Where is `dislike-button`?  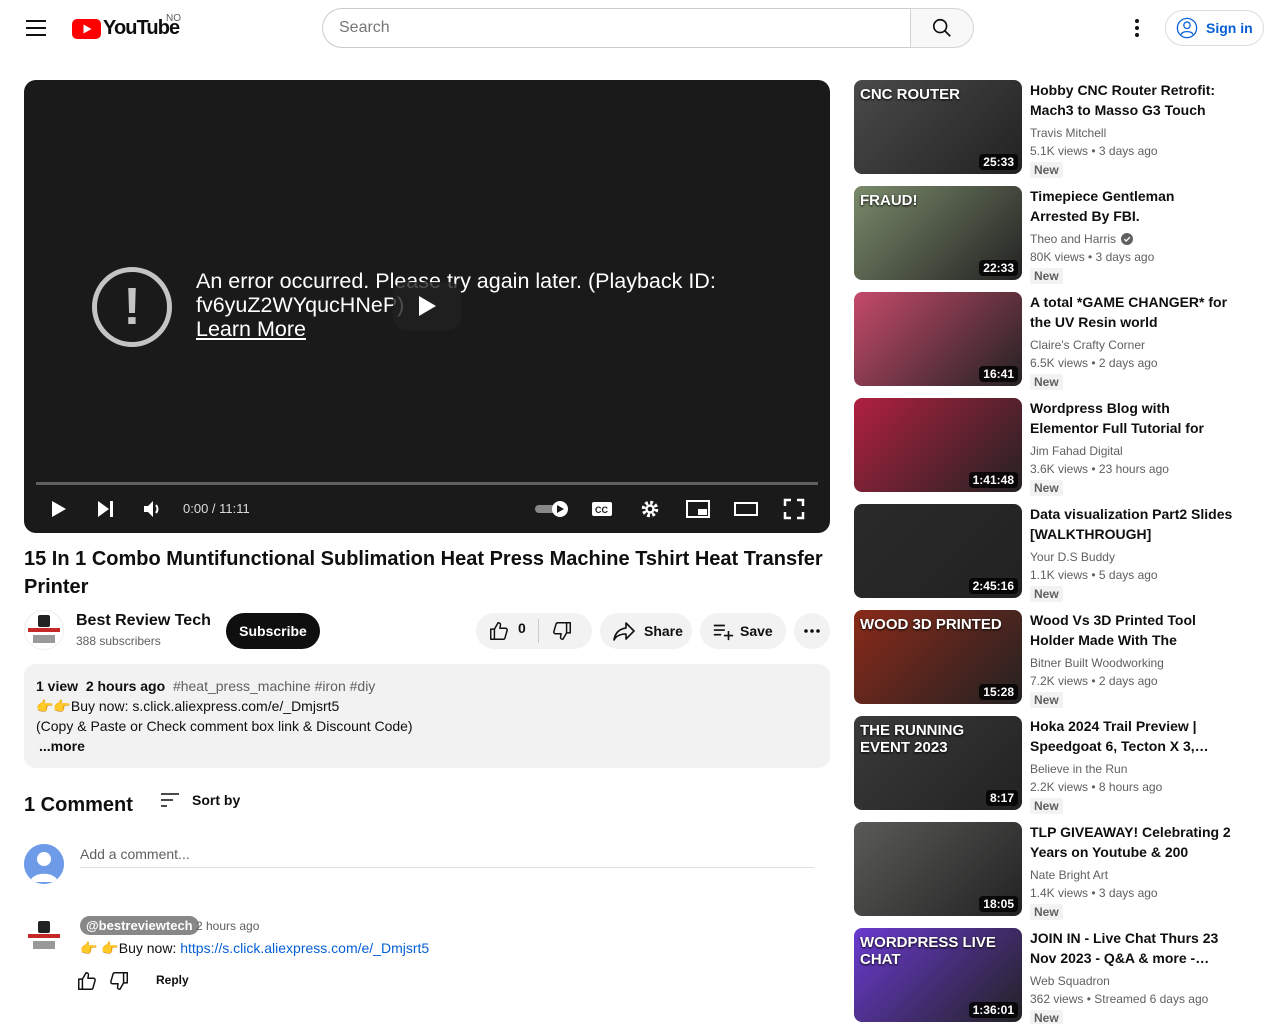
dislike-button is located at coordinates (562, 631).